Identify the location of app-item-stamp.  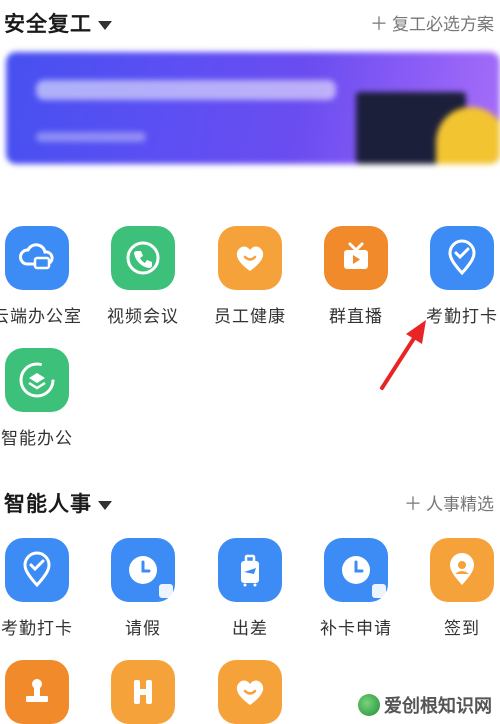
(46, 692).